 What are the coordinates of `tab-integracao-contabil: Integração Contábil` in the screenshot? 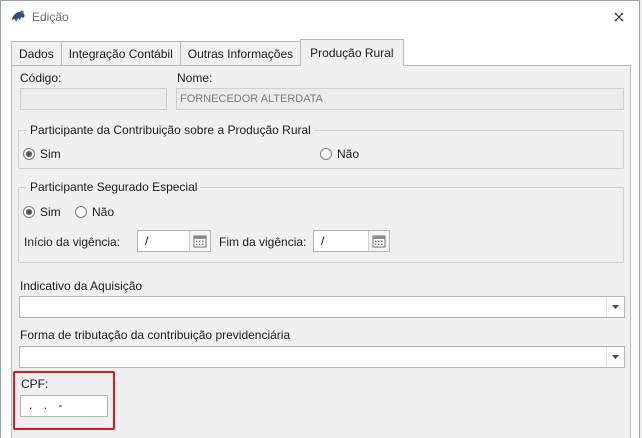 It's located at (120, 53).